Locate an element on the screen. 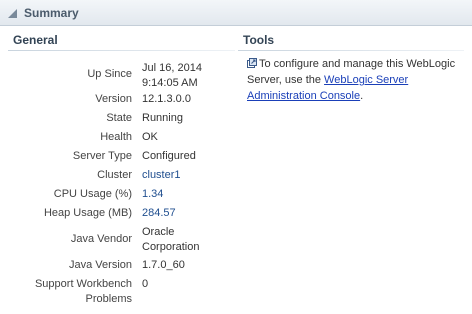  value-heap-usage: 284.57 is located at coordinates (159, 213).